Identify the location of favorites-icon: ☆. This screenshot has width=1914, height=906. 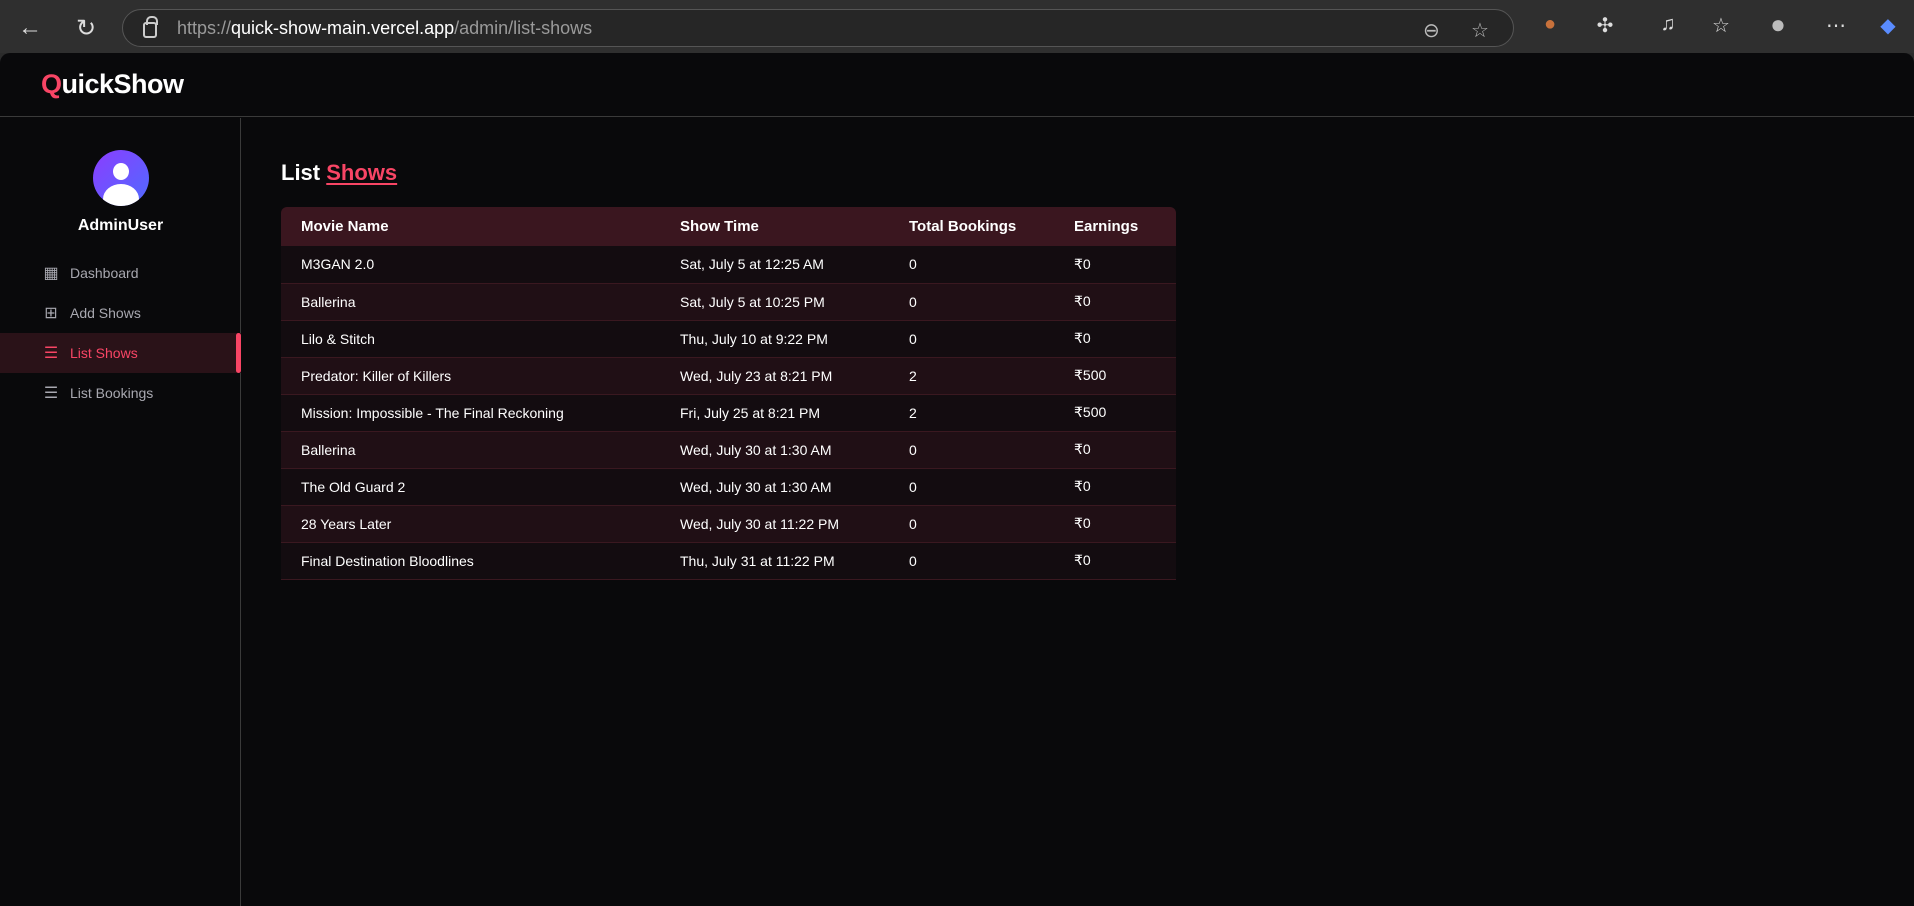
(1721, 25).